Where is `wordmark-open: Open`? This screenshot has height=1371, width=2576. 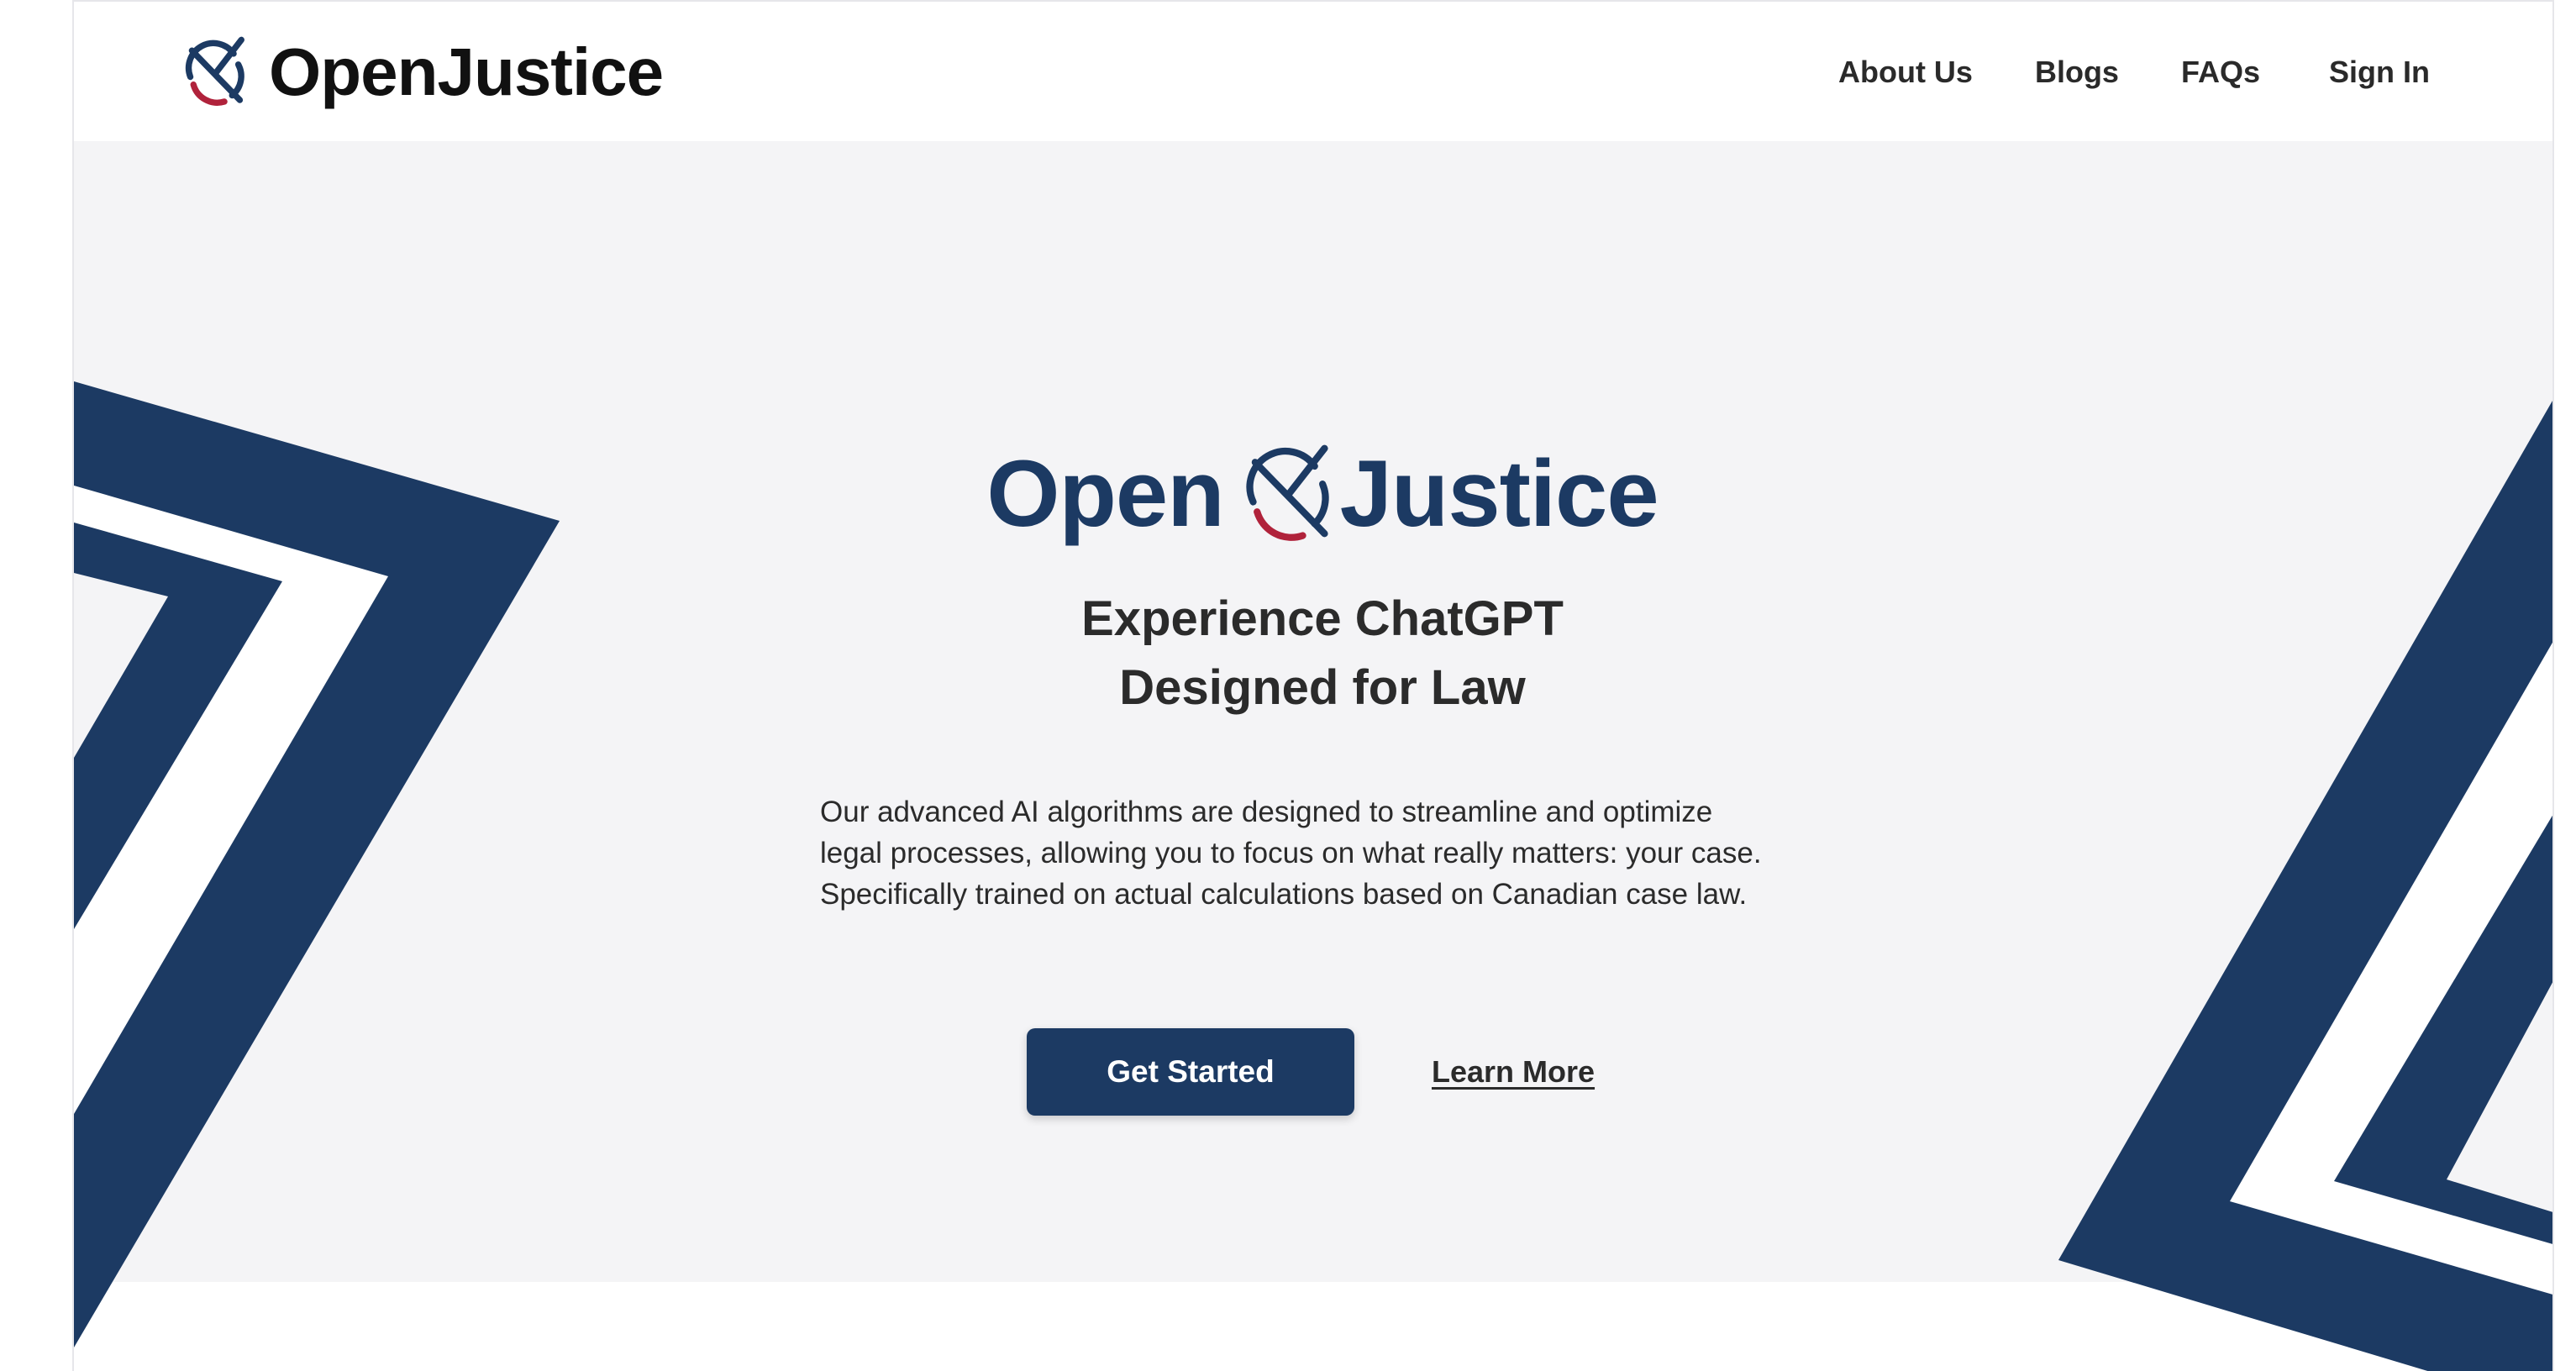
wordmark-open: Open is located at coordinates (1105, 494).